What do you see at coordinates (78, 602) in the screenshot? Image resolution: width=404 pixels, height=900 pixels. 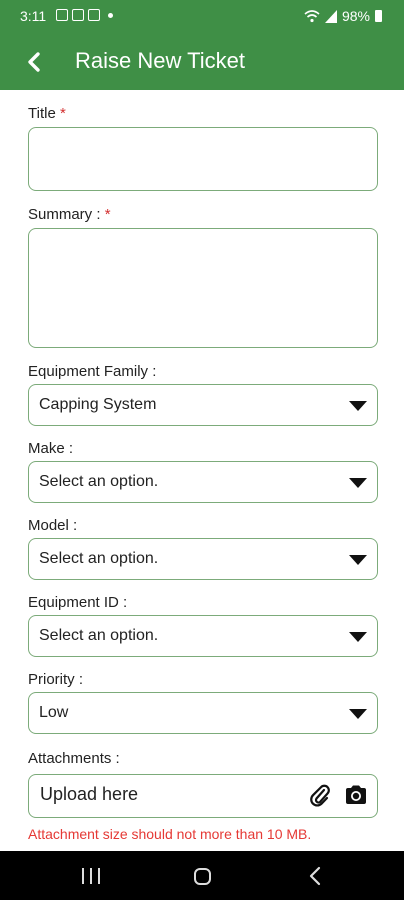 I see `equipment-id-label: Equipment ID :` at bounding box center [78, 602].